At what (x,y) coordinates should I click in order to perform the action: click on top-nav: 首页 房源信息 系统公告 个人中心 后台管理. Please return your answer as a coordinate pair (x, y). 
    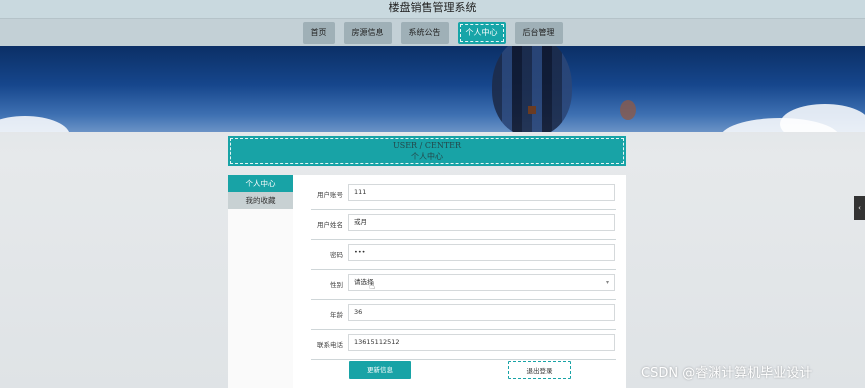
    Looking at the image, I should click on (432, 32).